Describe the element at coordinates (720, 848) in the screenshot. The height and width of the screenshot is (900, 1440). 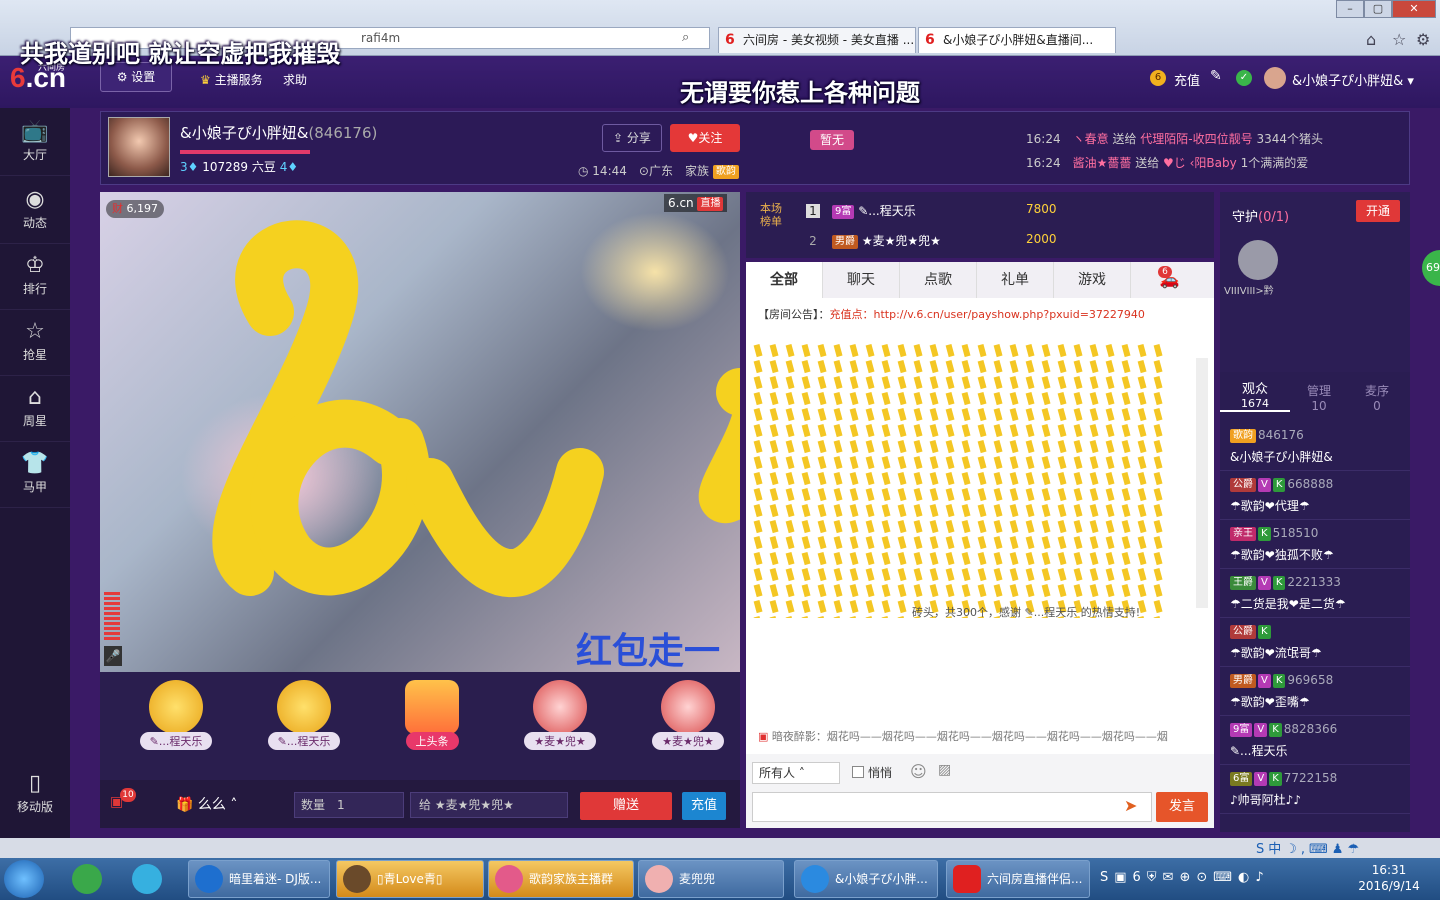
I see `browser-status-bar` at that location.